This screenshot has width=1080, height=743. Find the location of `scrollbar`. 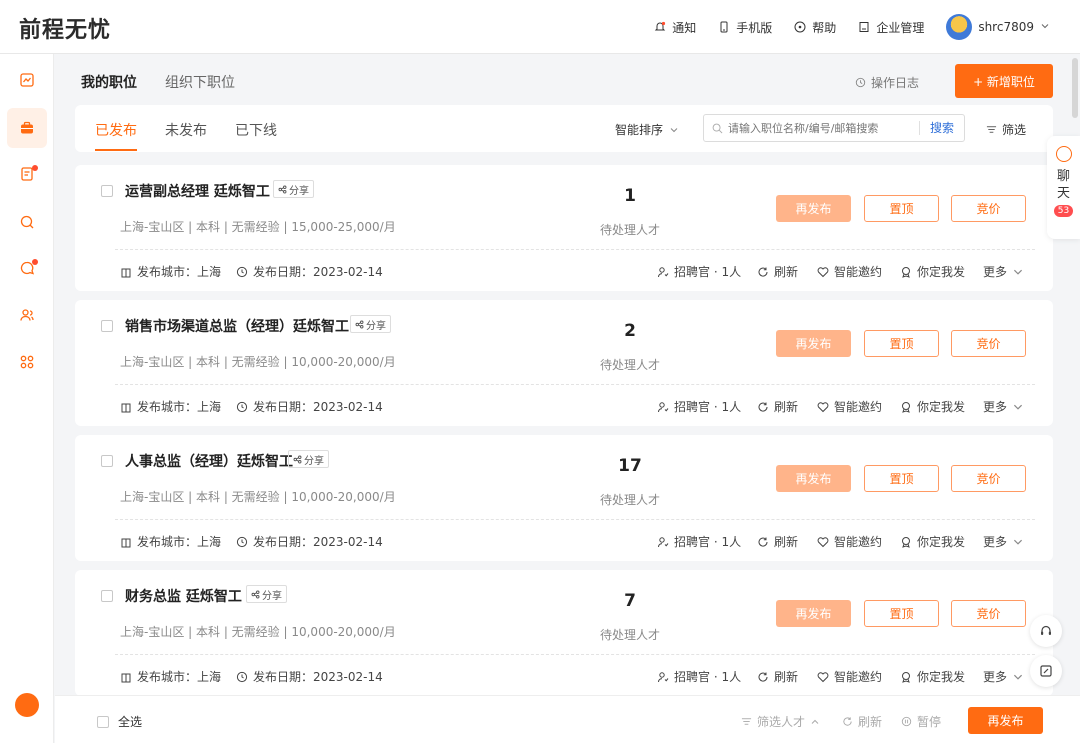

scrollbar is located at coordinates (1075, 88).